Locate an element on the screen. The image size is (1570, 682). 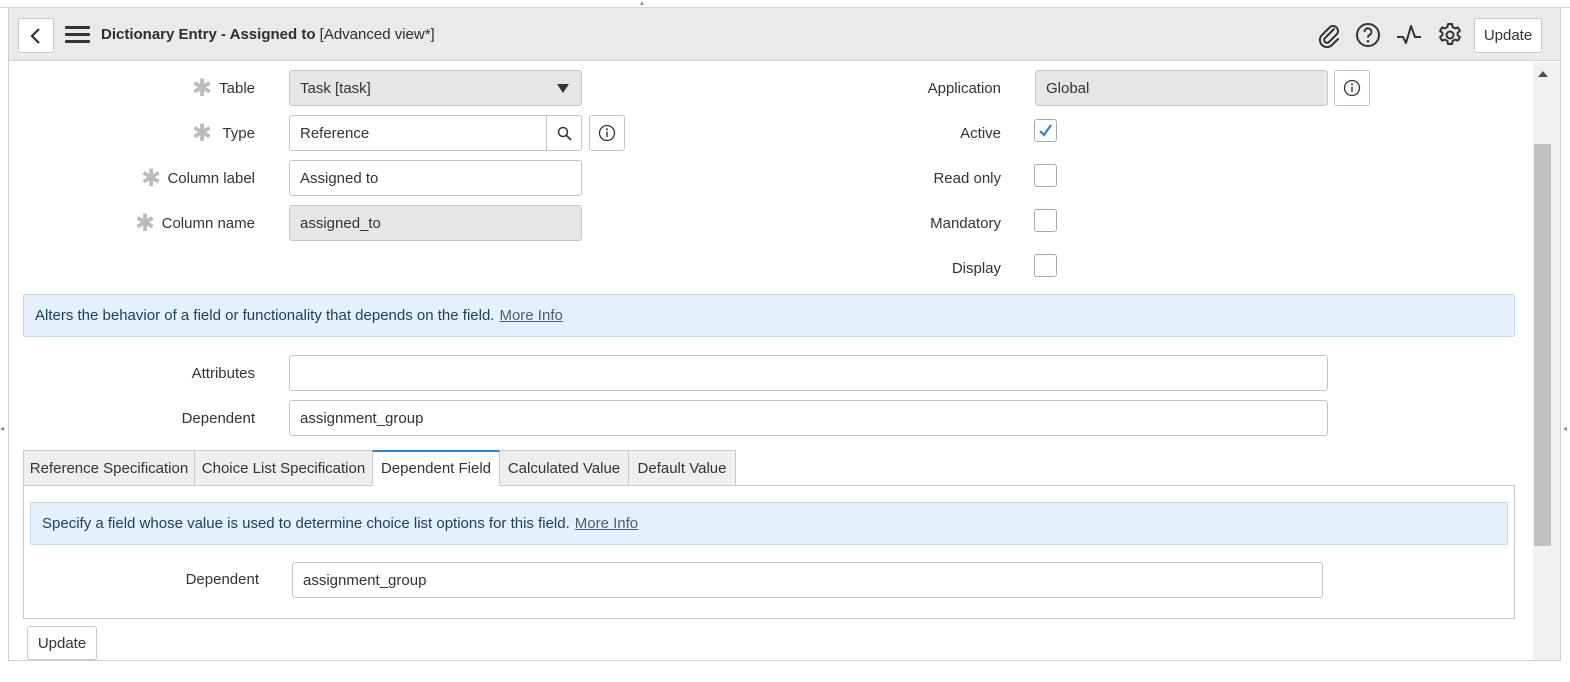
checkmark-icon is located at coordinates (1045, 130).